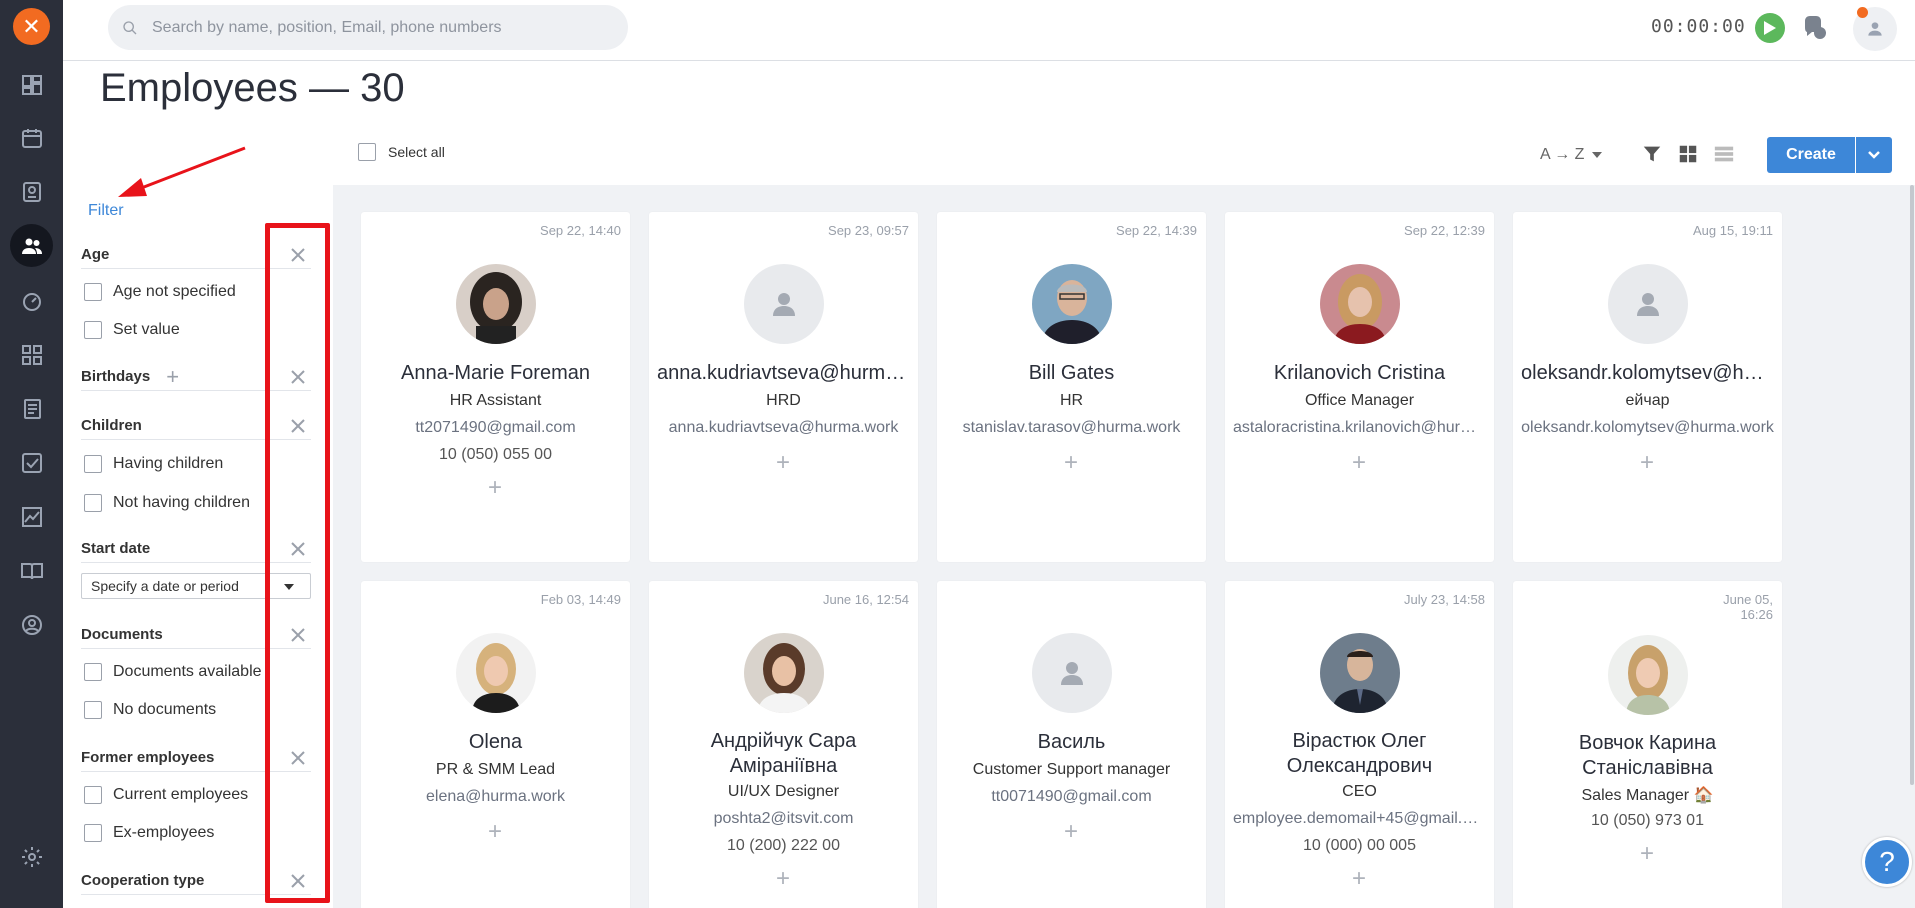 This screenshot has width=1915, height=908. I want to click on filter-option: Having children, so click(153, 464).